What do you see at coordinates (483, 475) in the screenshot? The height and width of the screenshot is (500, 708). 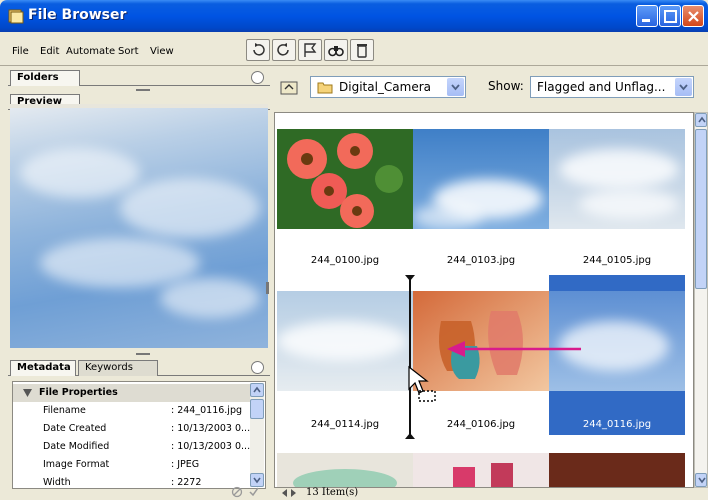 I see `vases-photo` at bounding box center [483, 475].